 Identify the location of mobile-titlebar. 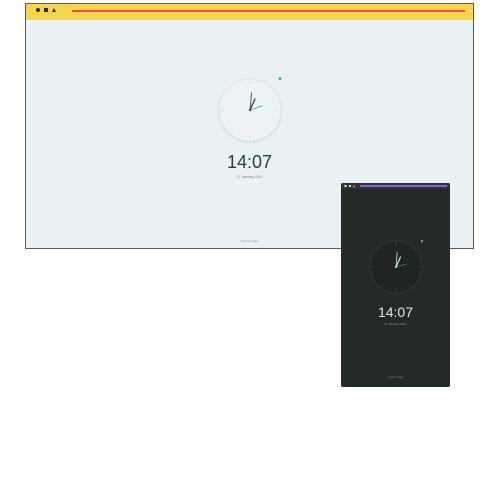
(395, 186).